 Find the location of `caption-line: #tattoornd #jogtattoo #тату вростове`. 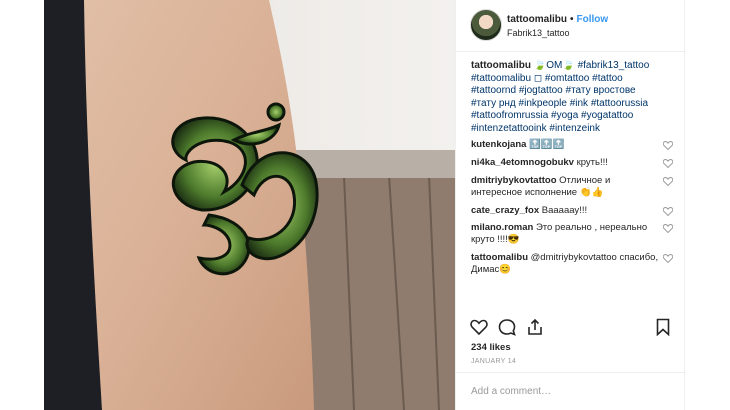

caption-line: #tattoornd #jogtattoo #тату вростове is located at coordinates (553, 90).